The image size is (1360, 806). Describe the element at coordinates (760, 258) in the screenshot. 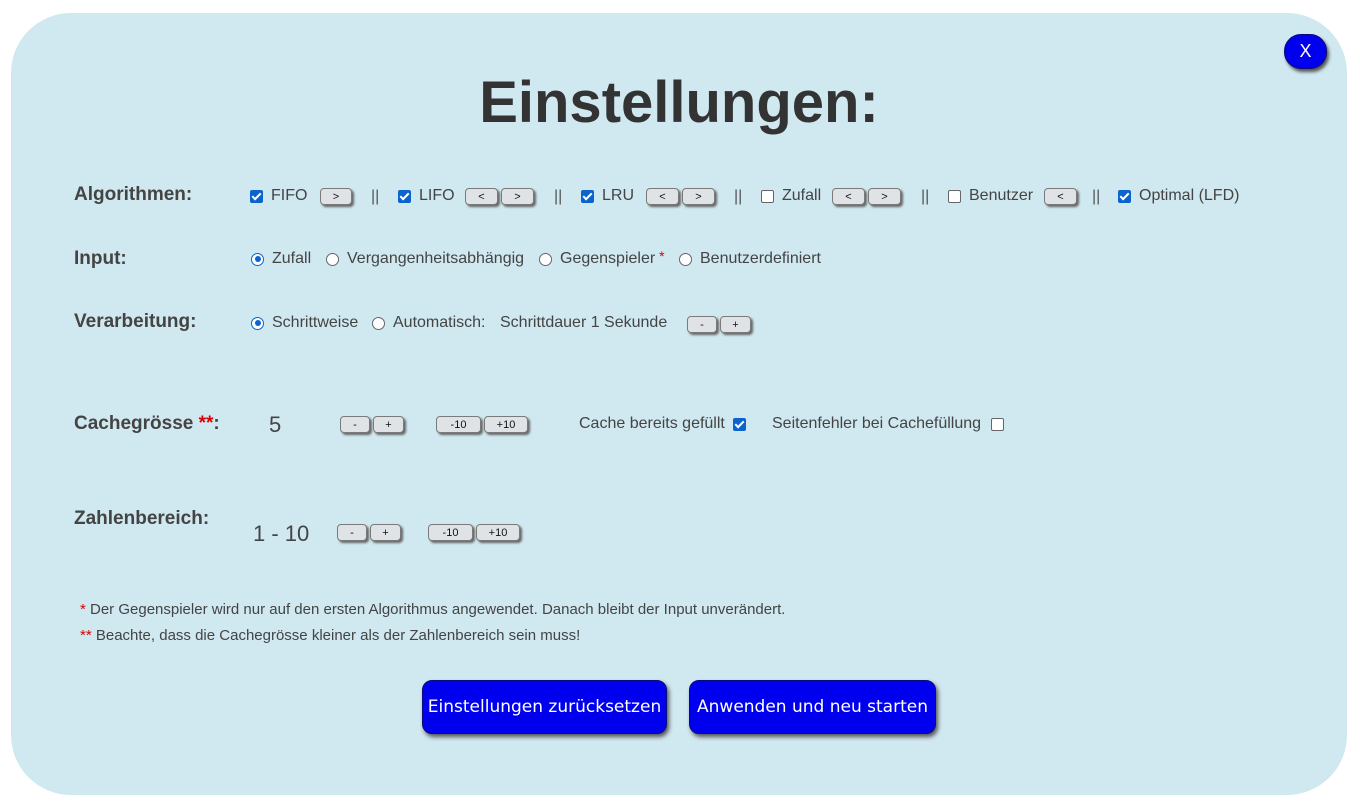

I see `input-option-label: Benutzerdefiniert` at that location.